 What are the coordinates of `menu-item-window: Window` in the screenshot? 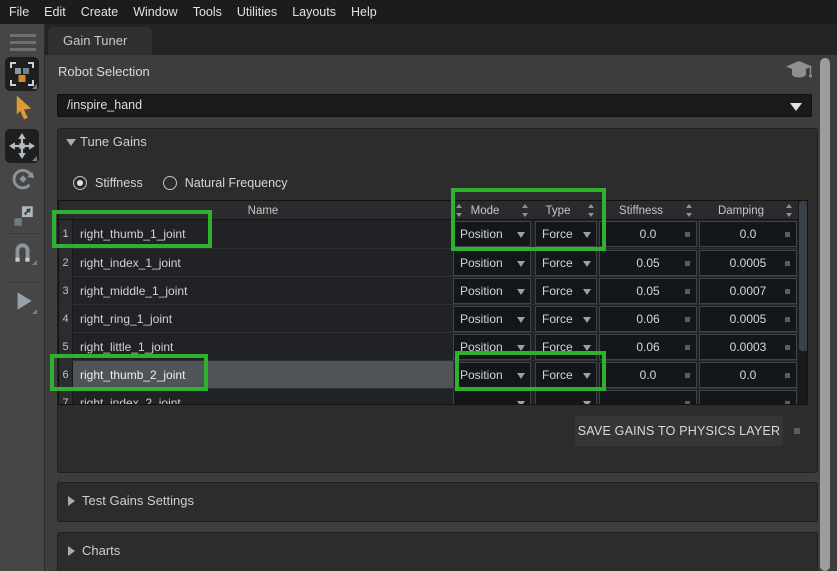 It's located at (155, 12).